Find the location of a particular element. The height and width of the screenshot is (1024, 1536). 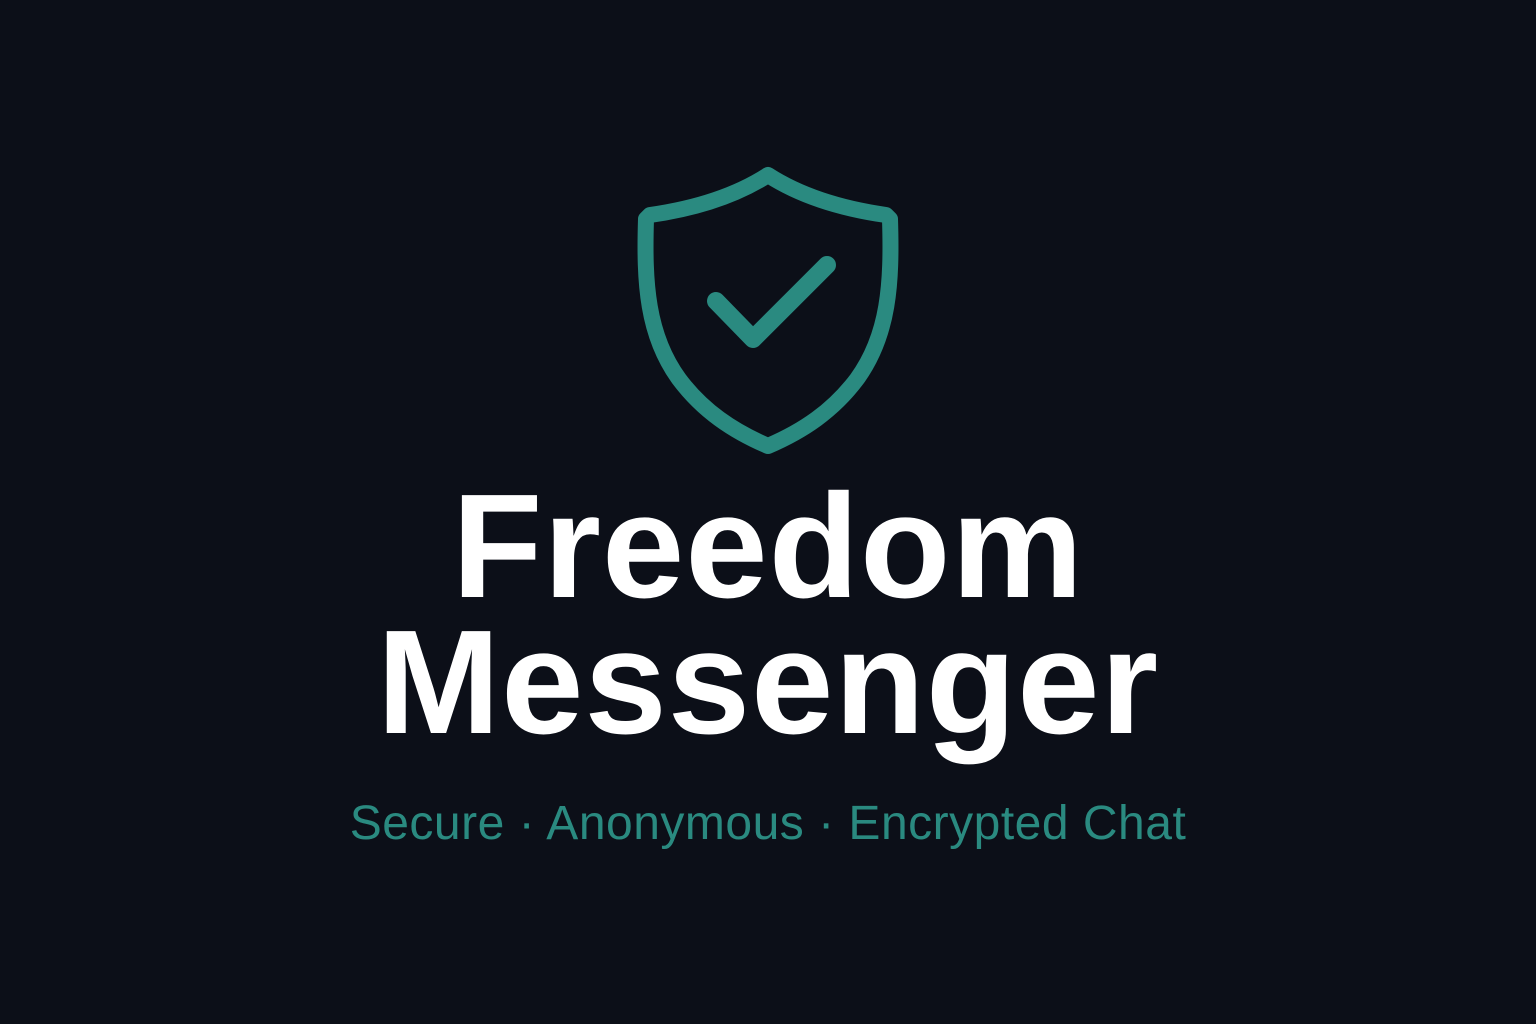

shield-check-icon is located at coordinates (768, 310).